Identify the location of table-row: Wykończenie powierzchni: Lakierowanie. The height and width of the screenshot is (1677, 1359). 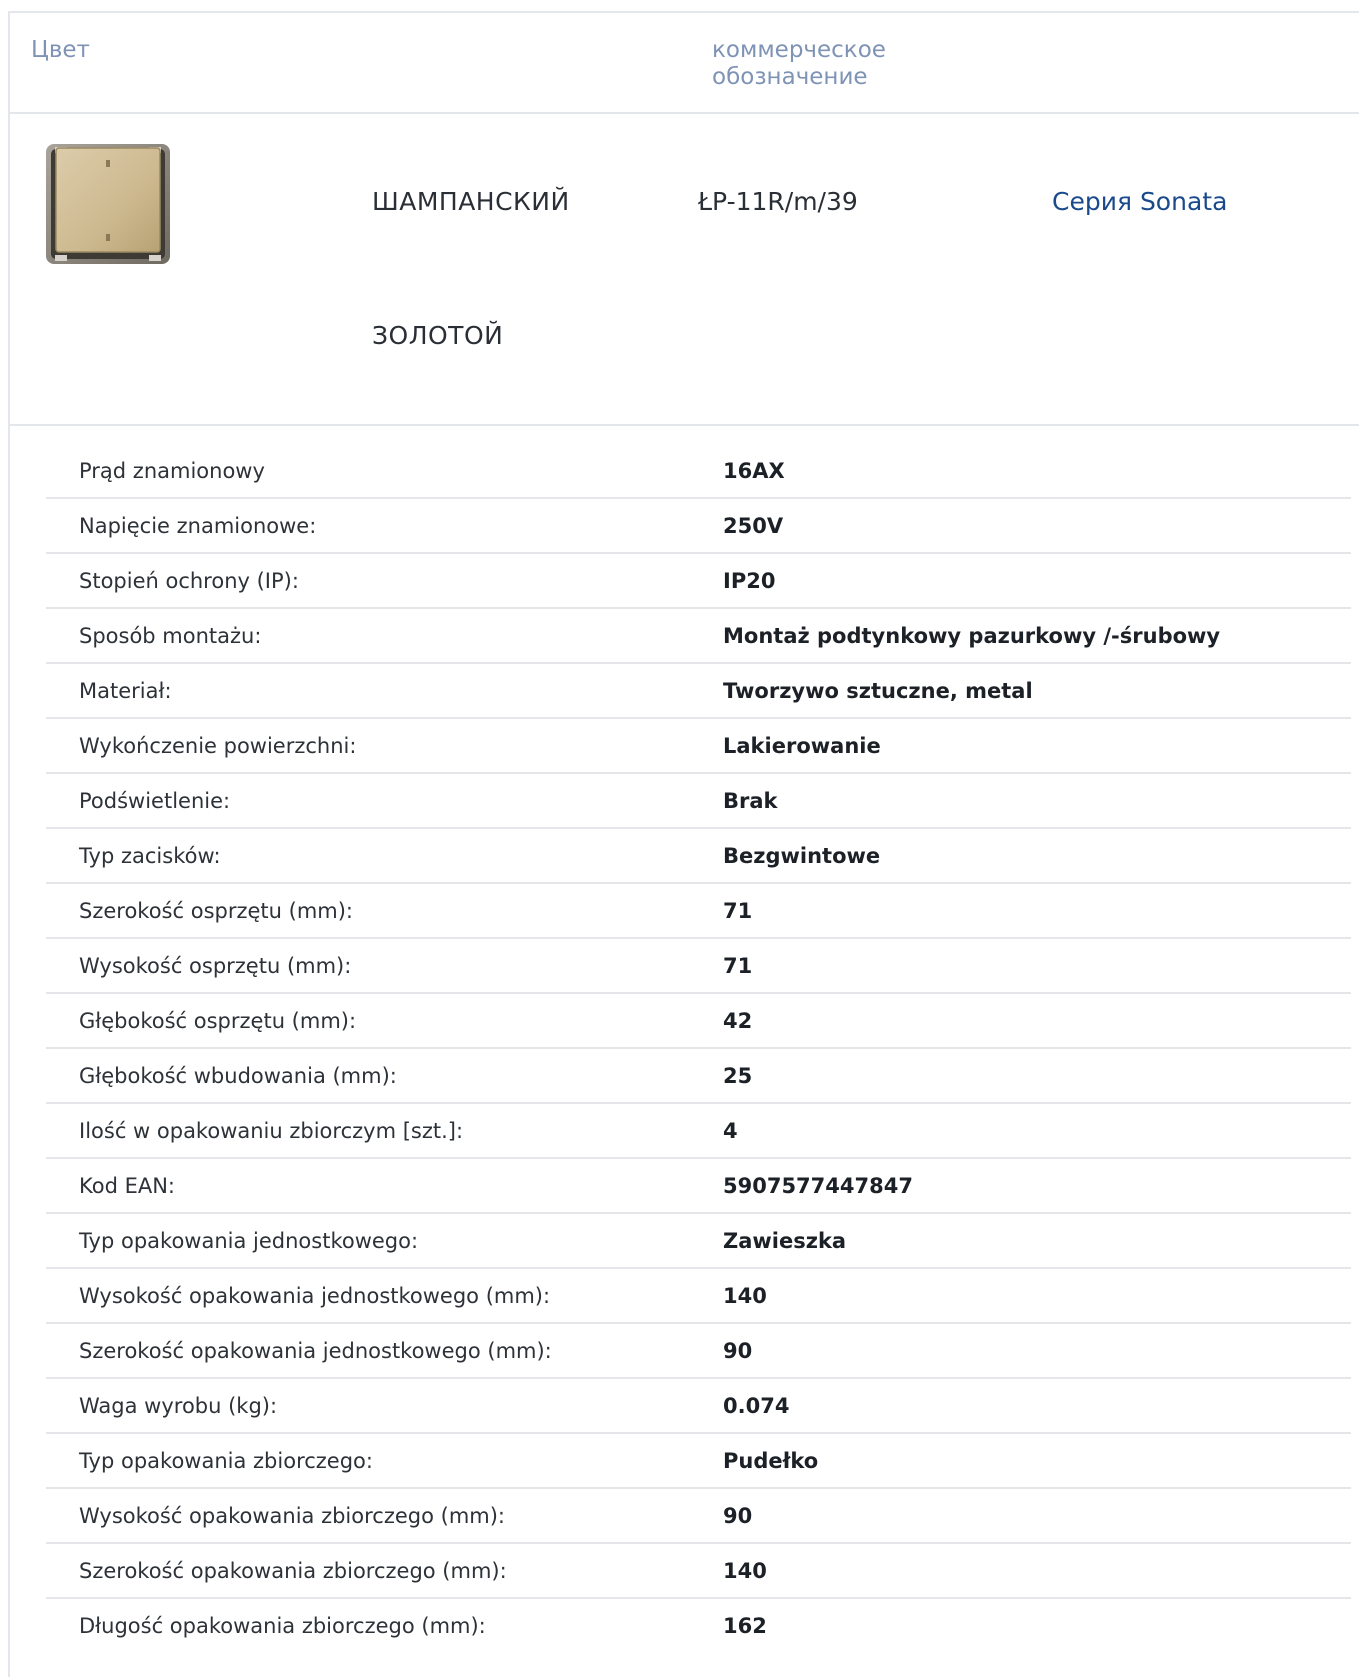
(698, 746).